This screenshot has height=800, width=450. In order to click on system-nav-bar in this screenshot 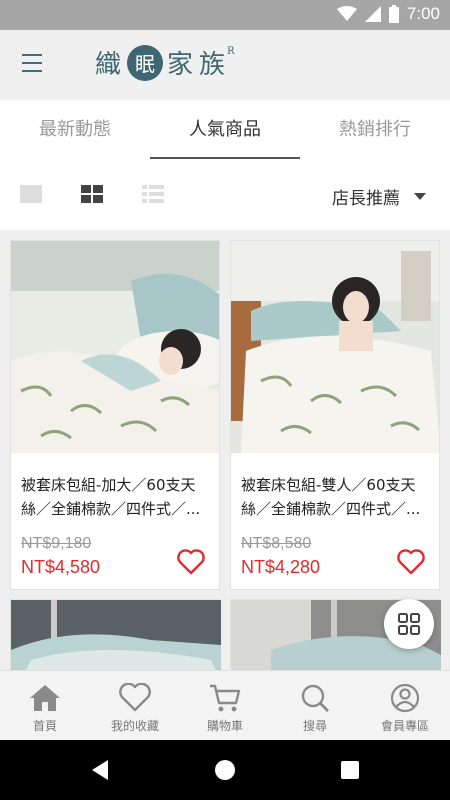, I will do `click(225, 770)`.